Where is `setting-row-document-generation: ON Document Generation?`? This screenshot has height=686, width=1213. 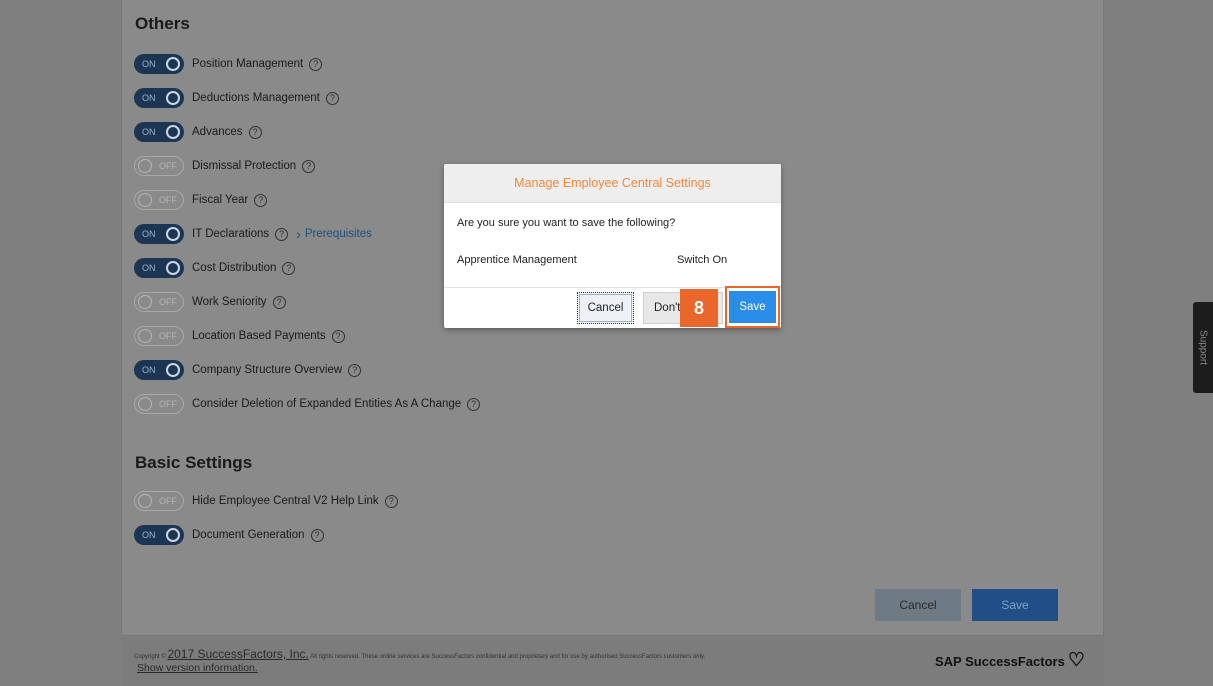
setting-row-document-generation: ON Document Generation? is located at coordinates (229, 535).